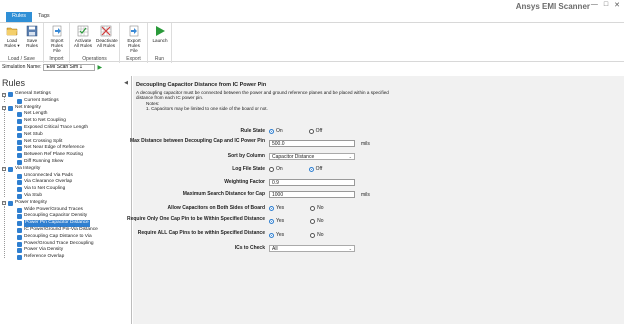 This screenshot has height=324, width=624. Describe the element at coordinates (312, 156) in the screenshot. I see `sort-by-dropdown: Capacitor Distance ⌄` at that location.